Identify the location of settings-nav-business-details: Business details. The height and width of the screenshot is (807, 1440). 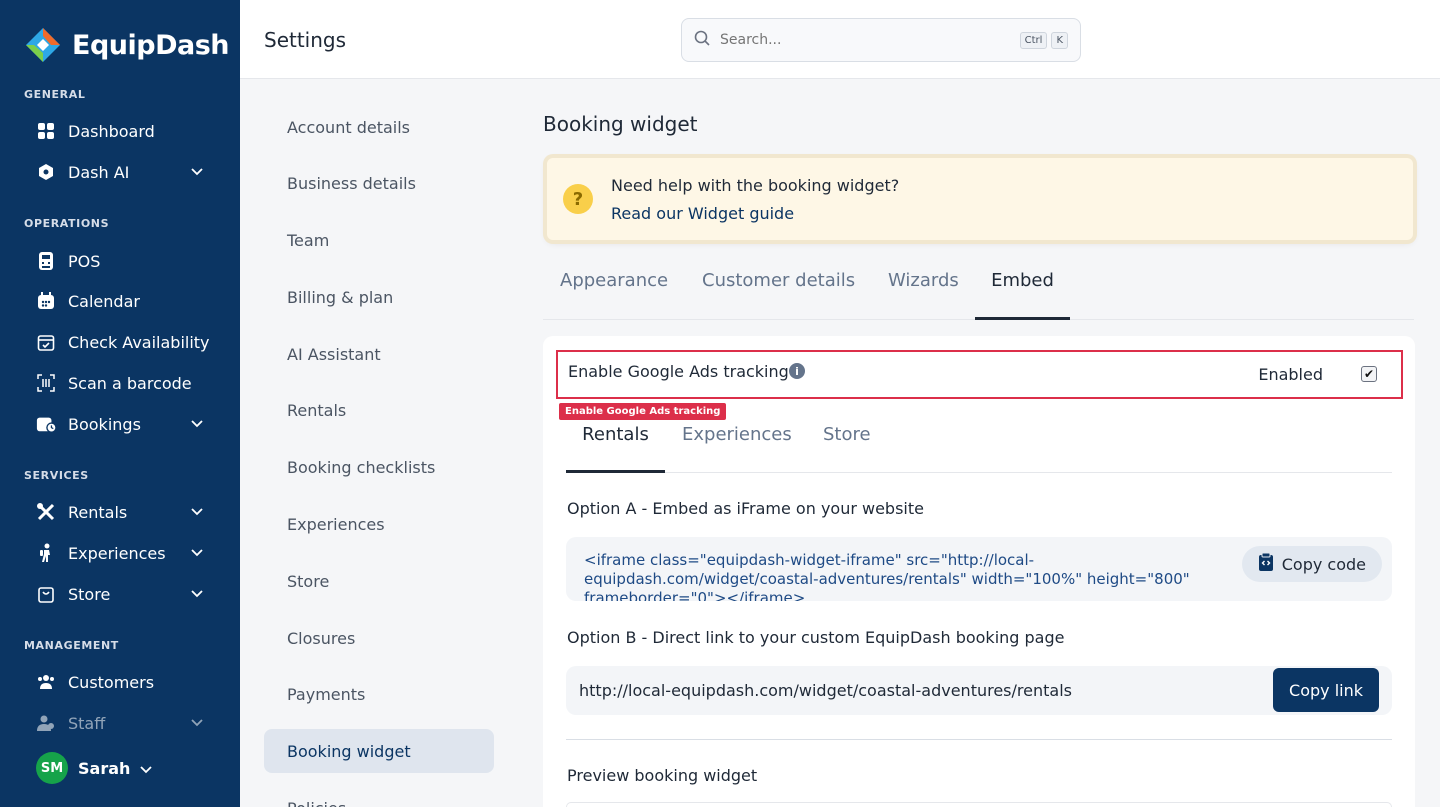
(379, 183).